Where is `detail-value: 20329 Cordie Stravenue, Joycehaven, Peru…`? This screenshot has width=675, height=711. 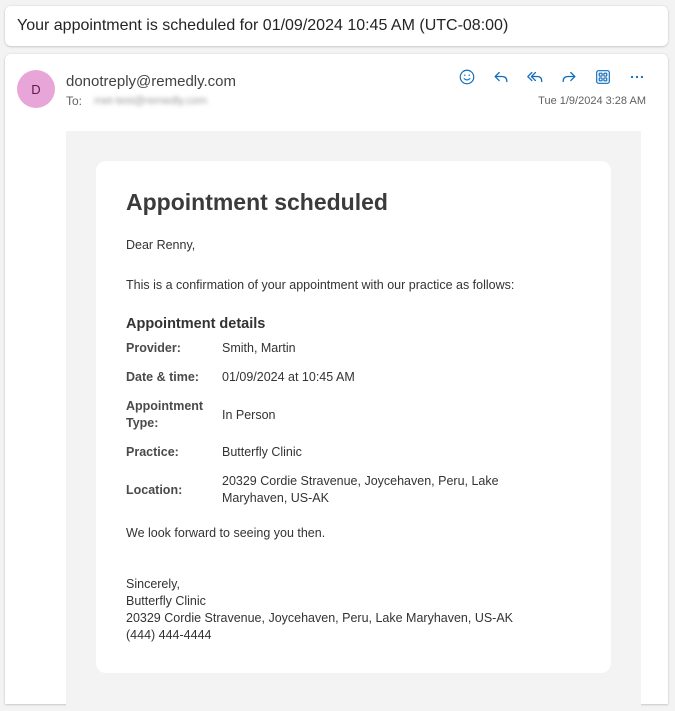 detail-value: 20329 Cordie Stravenue, Joycehaven, Peru… is located at coordinates (360, 489).